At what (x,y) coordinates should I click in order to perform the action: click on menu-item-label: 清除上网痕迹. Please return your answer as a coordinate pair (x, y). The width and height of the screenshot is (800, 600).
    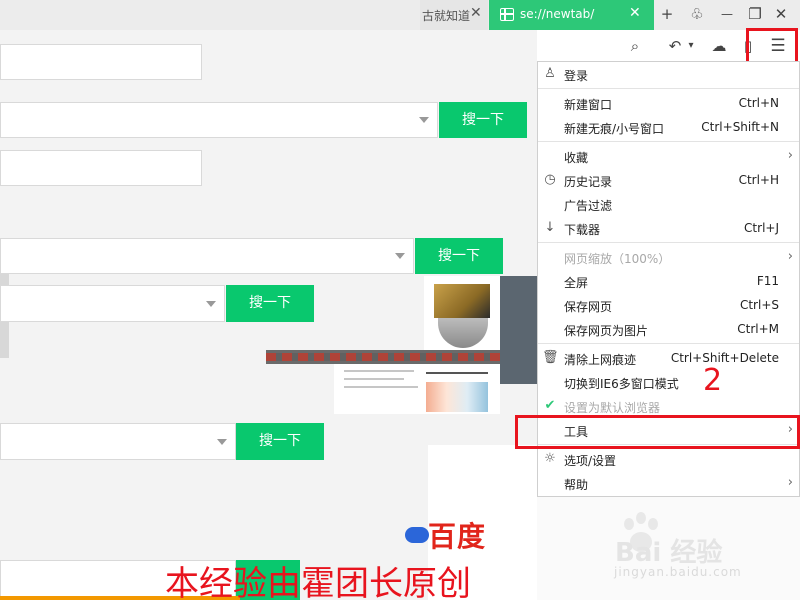
    Looking at the image, I should click on (600, 360).